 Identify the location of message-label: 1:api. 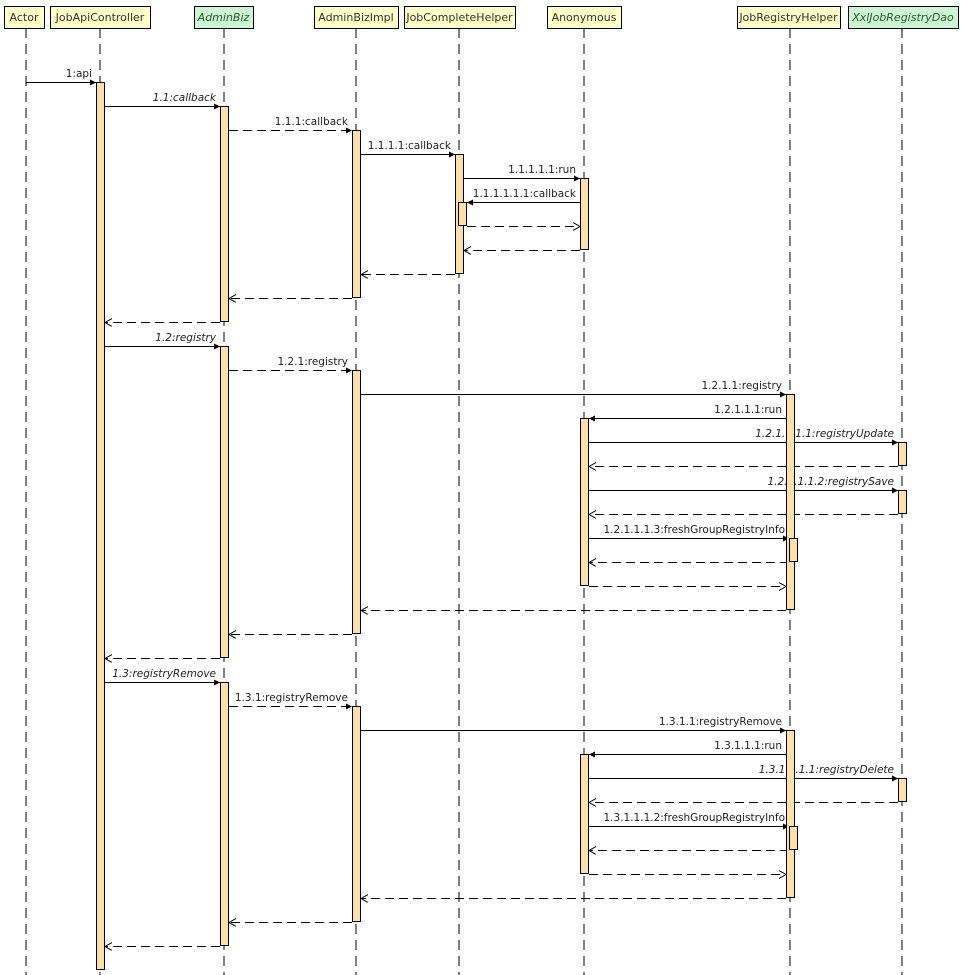
(79, 74).